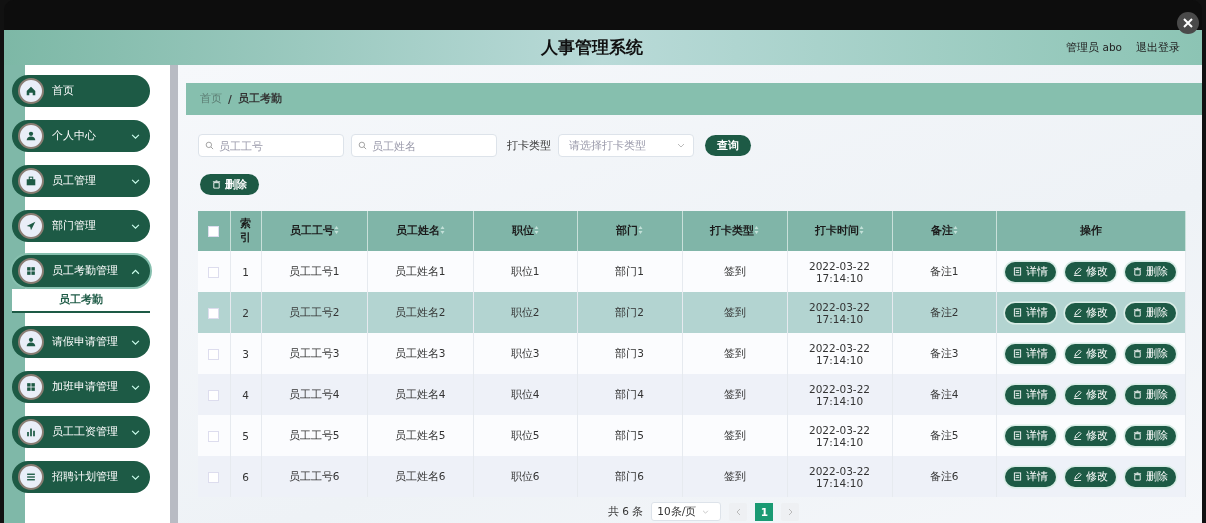 The height and width of the screenshot is (523, 1206). I want to click on table-cell: 部门1, so click(629, 270).